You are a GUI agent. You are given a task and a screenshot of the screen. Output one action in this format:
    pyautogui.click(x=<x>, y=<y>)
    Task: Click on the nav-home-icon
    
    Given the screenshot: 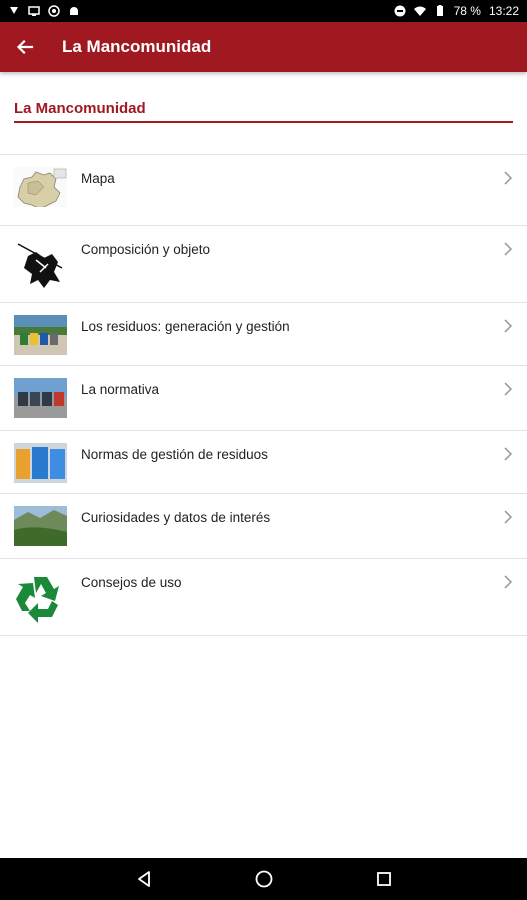 What is the action you would take?
    pyautogui.click(x=263, y=879)
    